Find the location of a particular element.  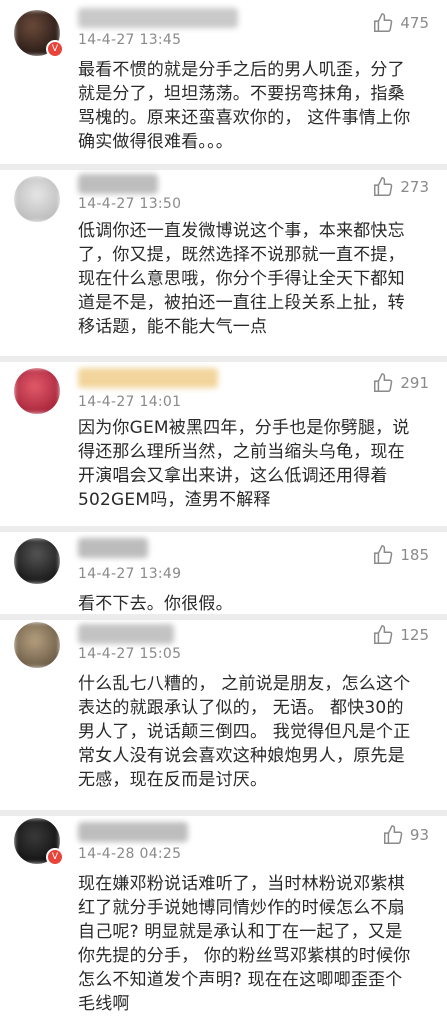

comment-time: 14-4-27 15:05 is located at coordinates (130, 654).